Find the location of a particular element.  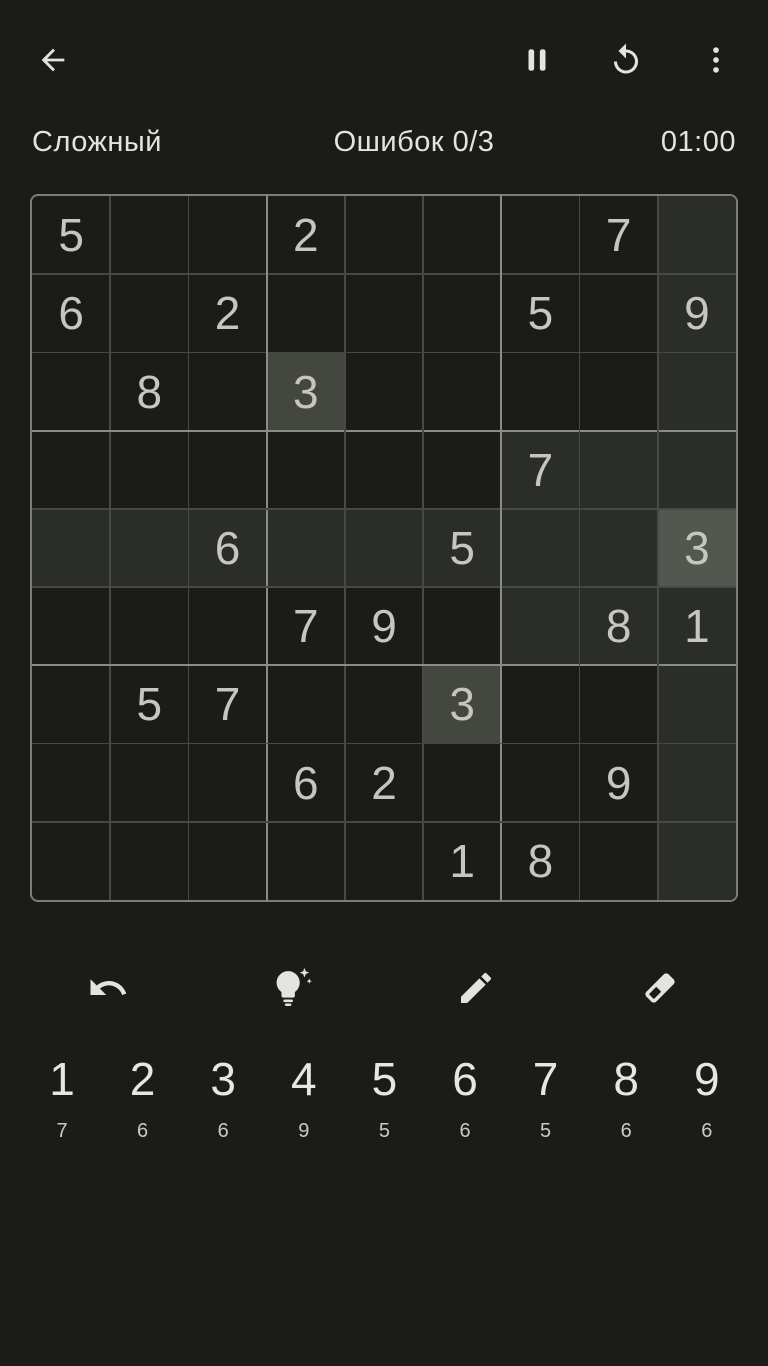

erase-button is located at coordinates (660, 988).